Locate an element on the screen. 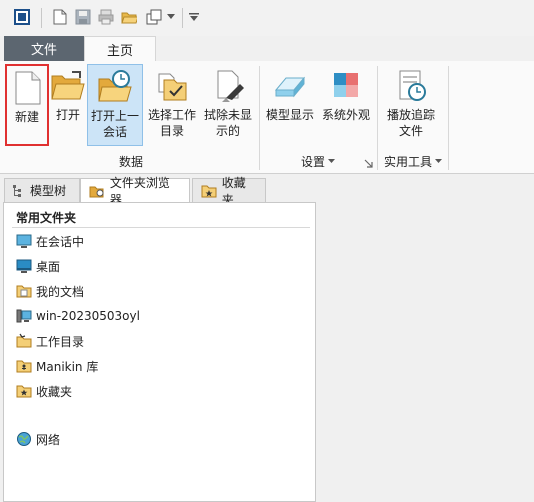  folder-item-label: Manikin 库 is located at coordinates (67, 366).